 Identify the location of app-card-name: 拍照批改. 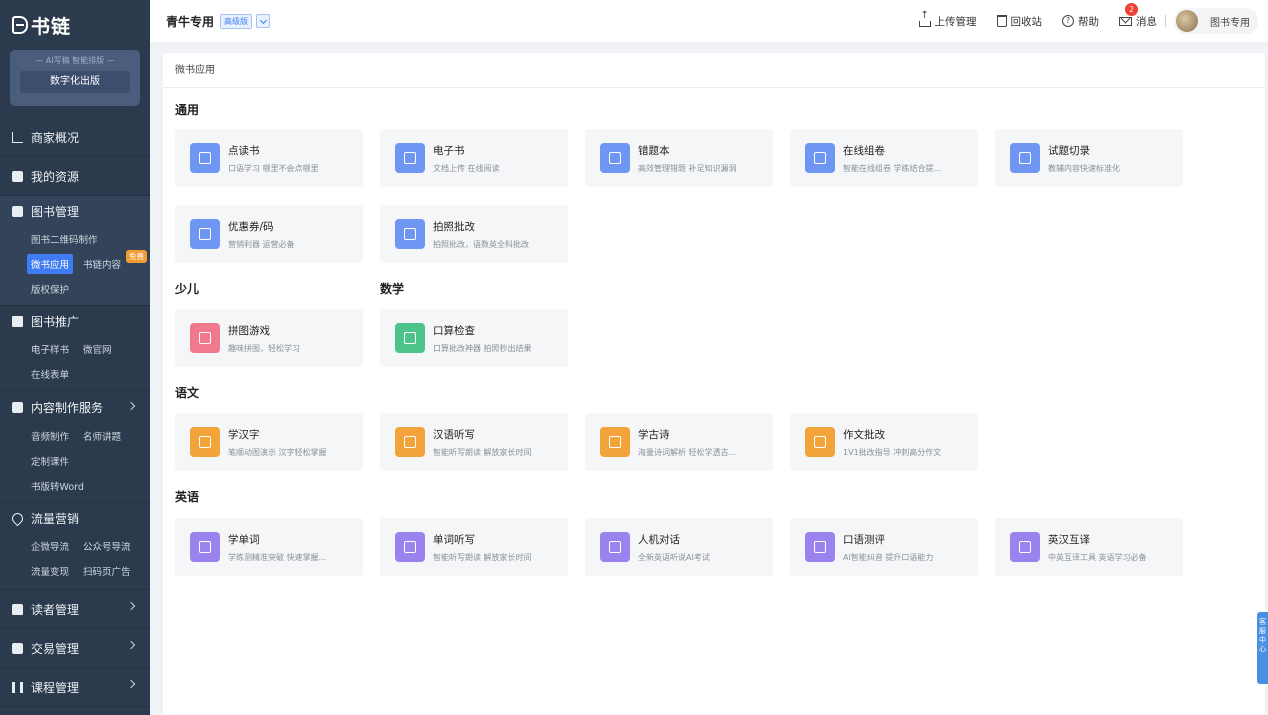
(454, 226).